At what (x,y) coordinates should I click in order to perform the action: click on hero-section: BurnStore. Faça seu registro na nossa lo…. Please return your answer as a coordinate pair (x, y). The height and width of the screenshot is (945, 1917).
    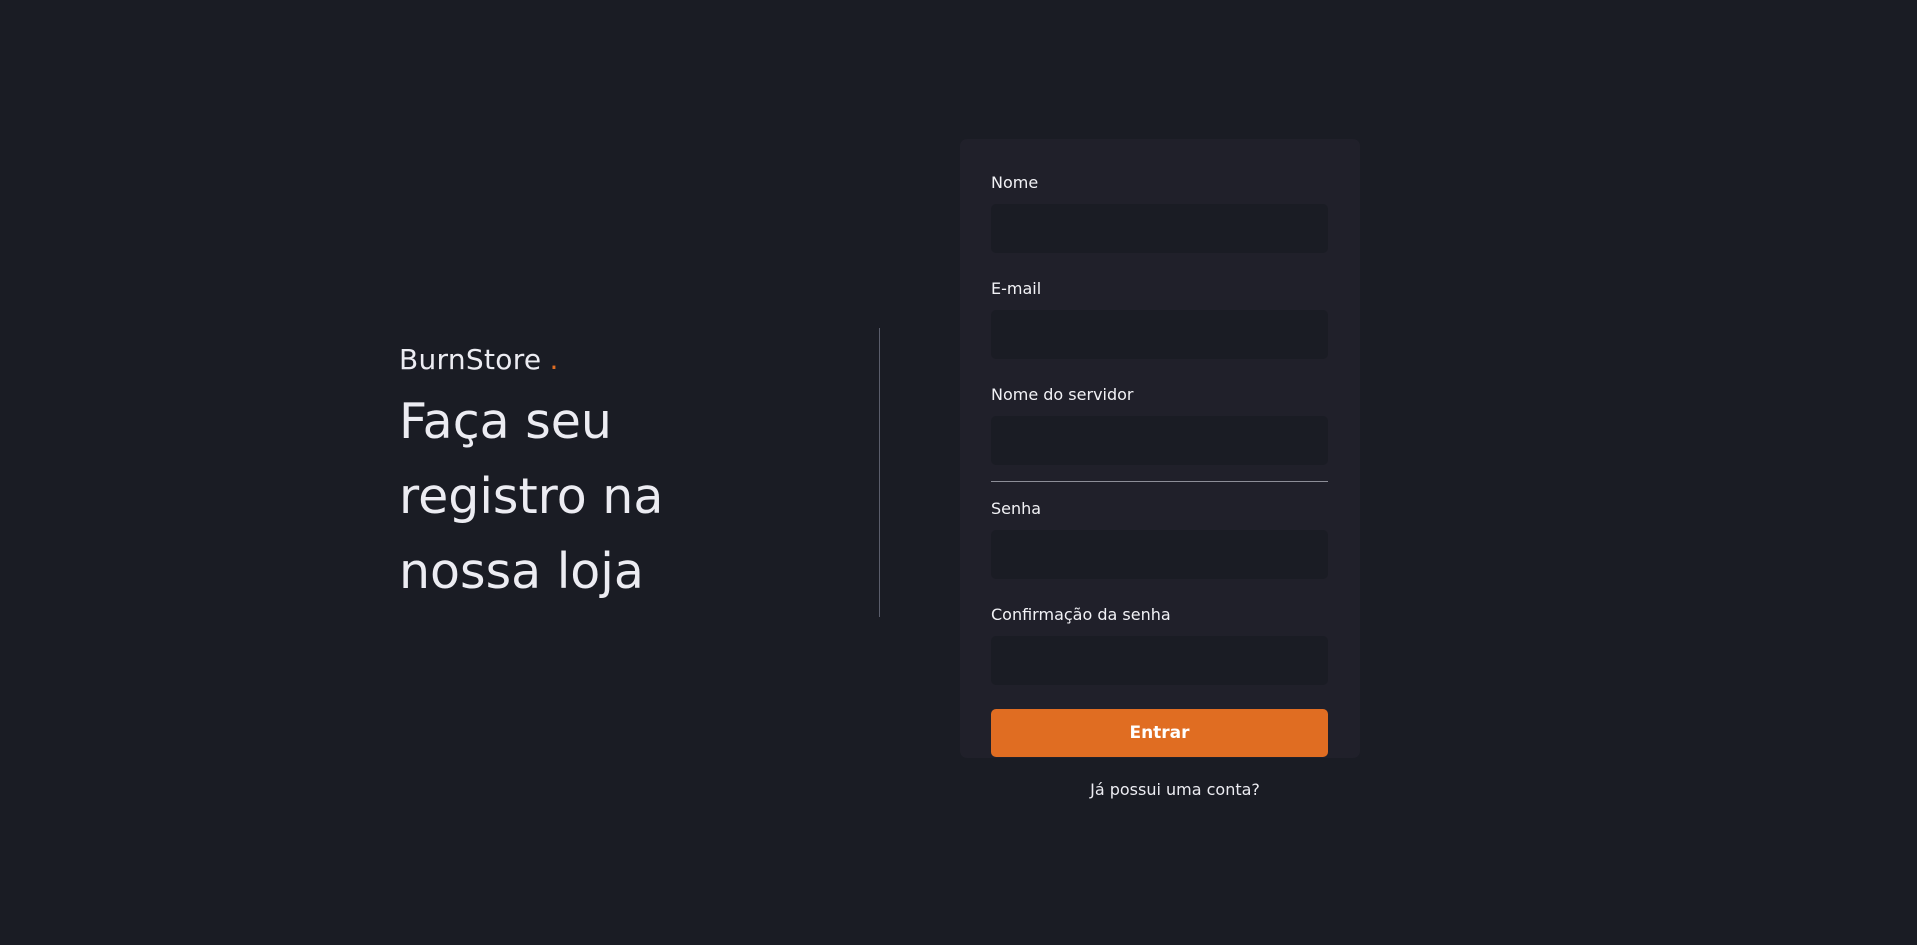
    Looking at the image, I should click on (609, 474).